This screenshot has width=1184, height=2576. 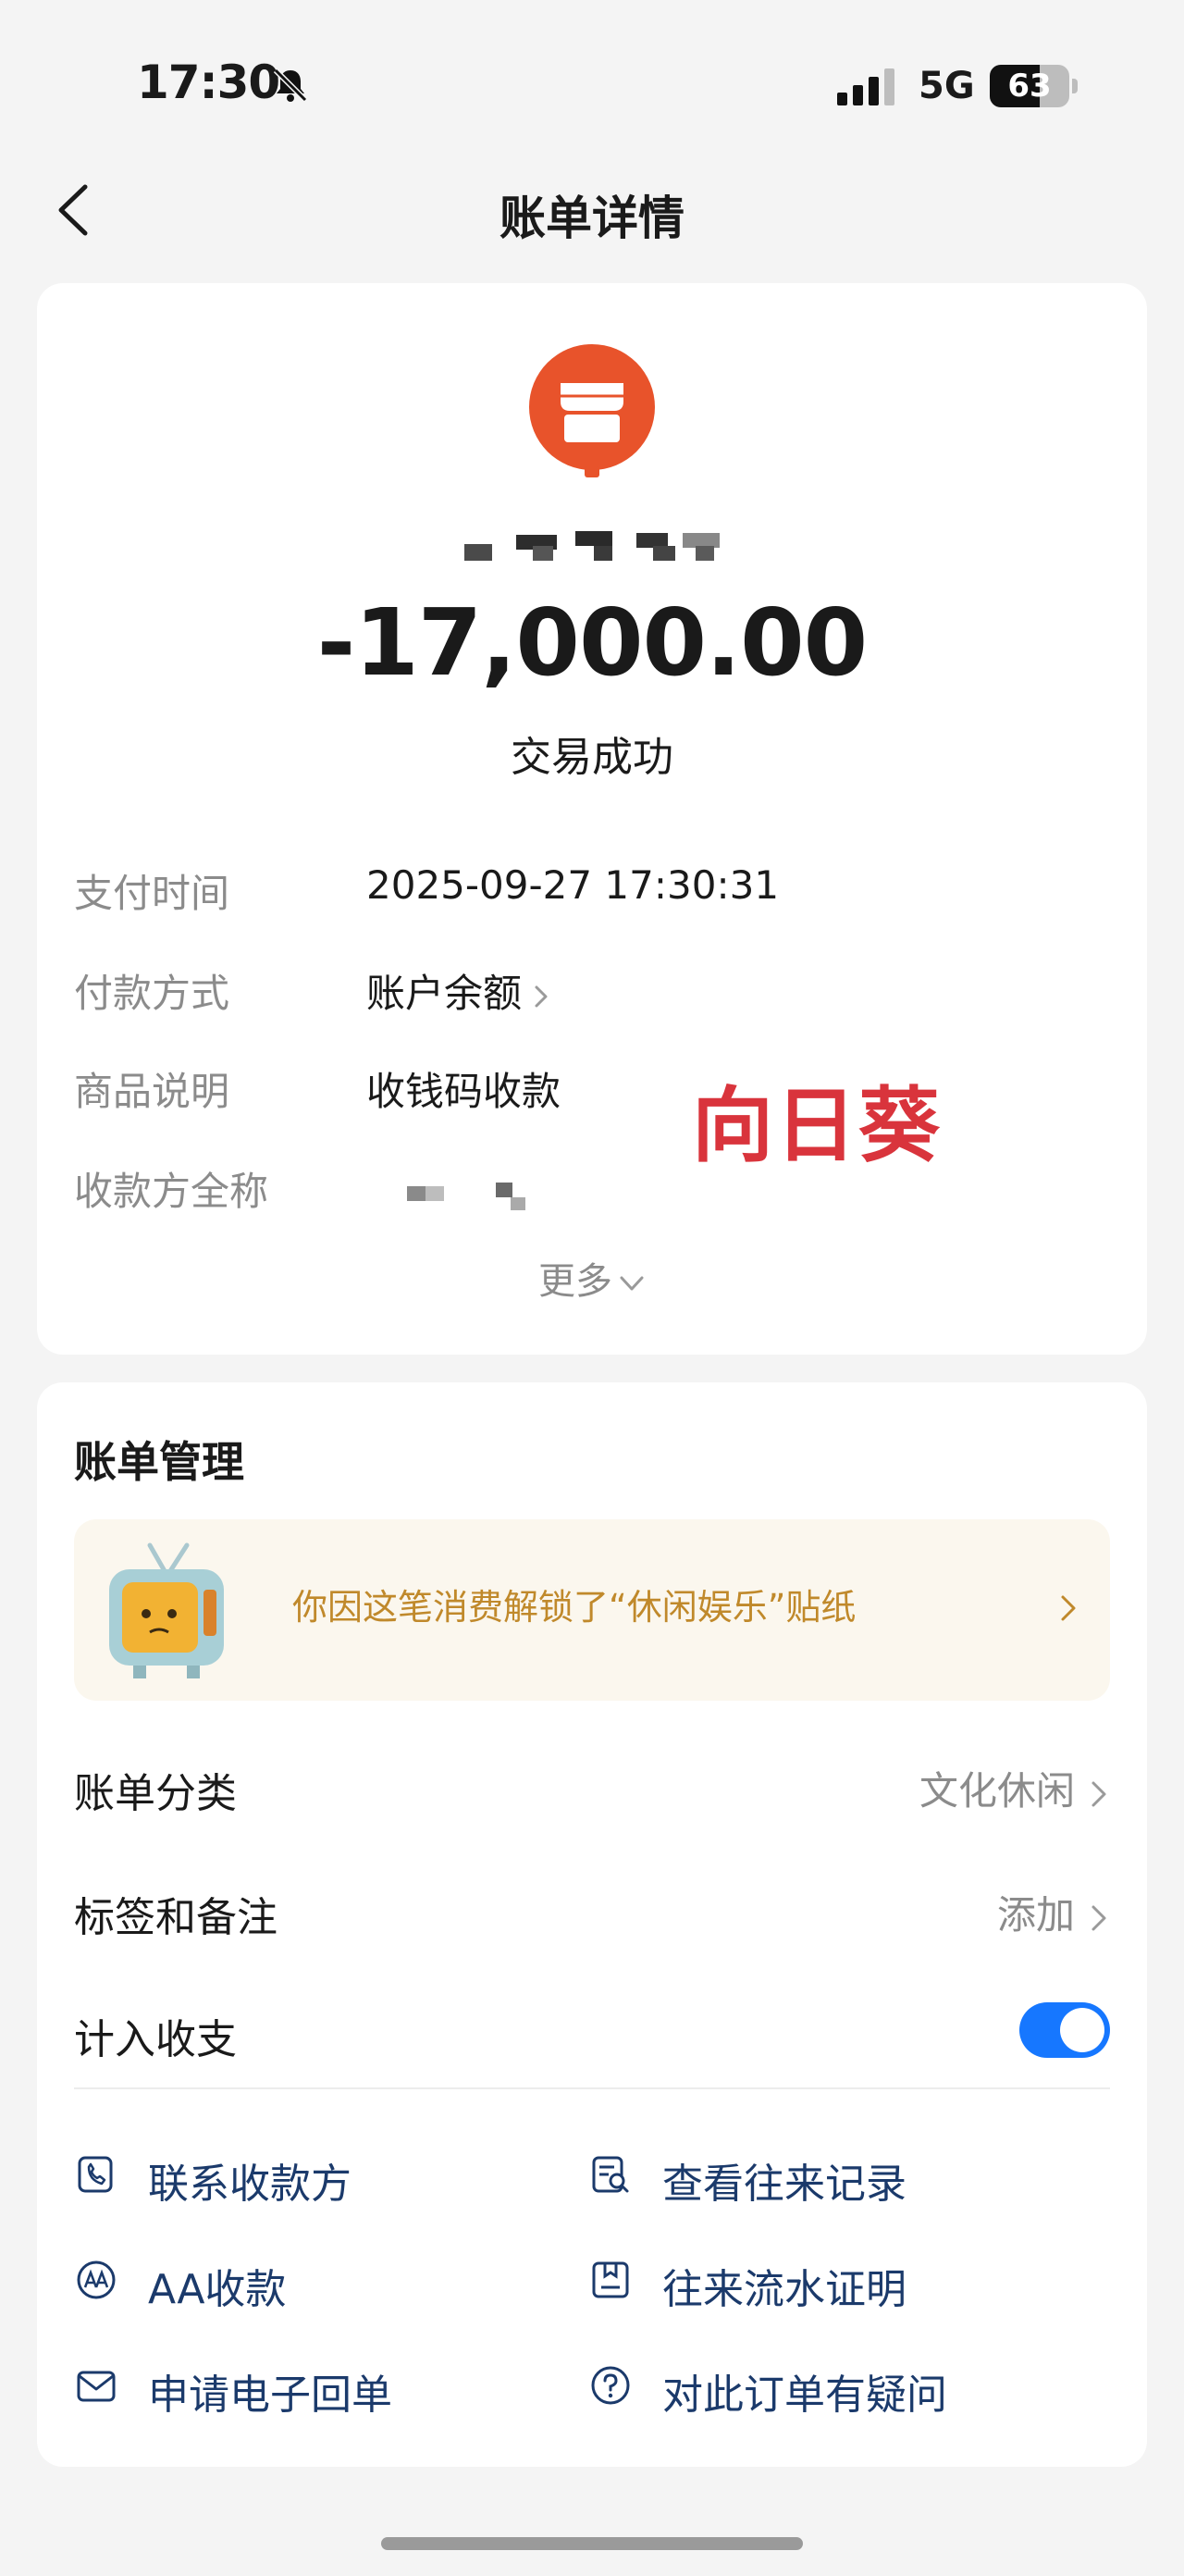 I want to click on transaction-status: 交易成功, so click(x=592, y=758).